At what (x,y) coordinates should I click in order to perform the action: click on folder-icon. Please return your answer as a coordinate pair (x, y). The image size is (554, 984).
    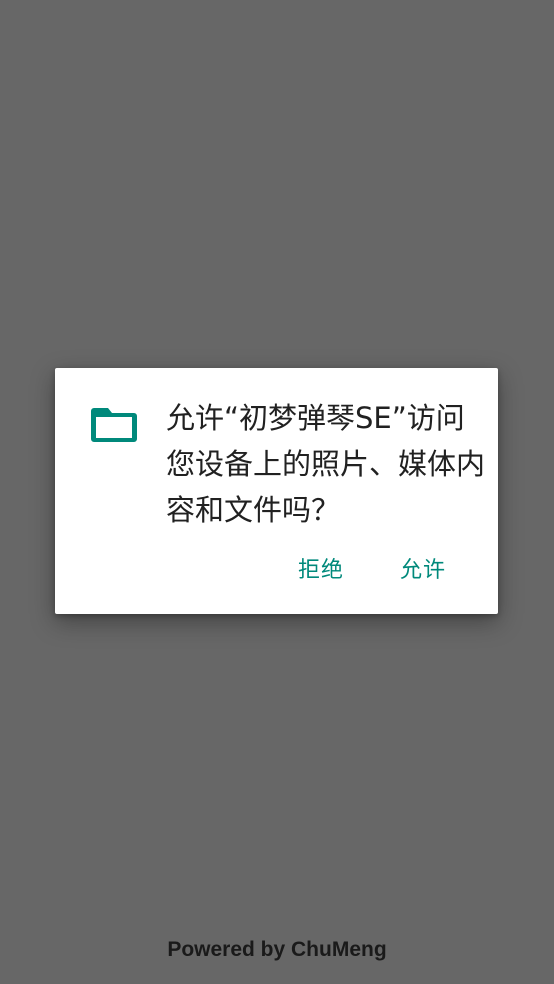
    Looking at the image, I should click on (114, 424).